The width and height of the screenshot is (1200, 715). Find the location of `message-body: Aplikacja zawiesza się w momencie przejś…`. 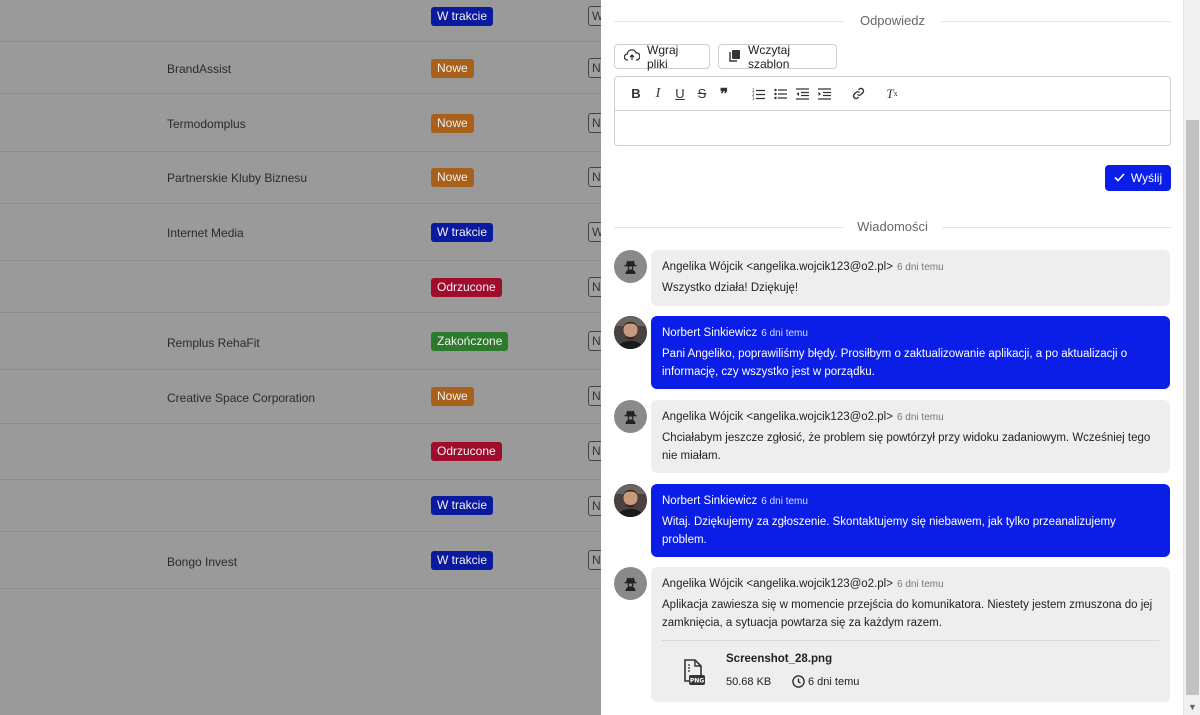

message-body: Aplikacja zawiesza się w momencie przejś… is located at coordinates (907, 614).